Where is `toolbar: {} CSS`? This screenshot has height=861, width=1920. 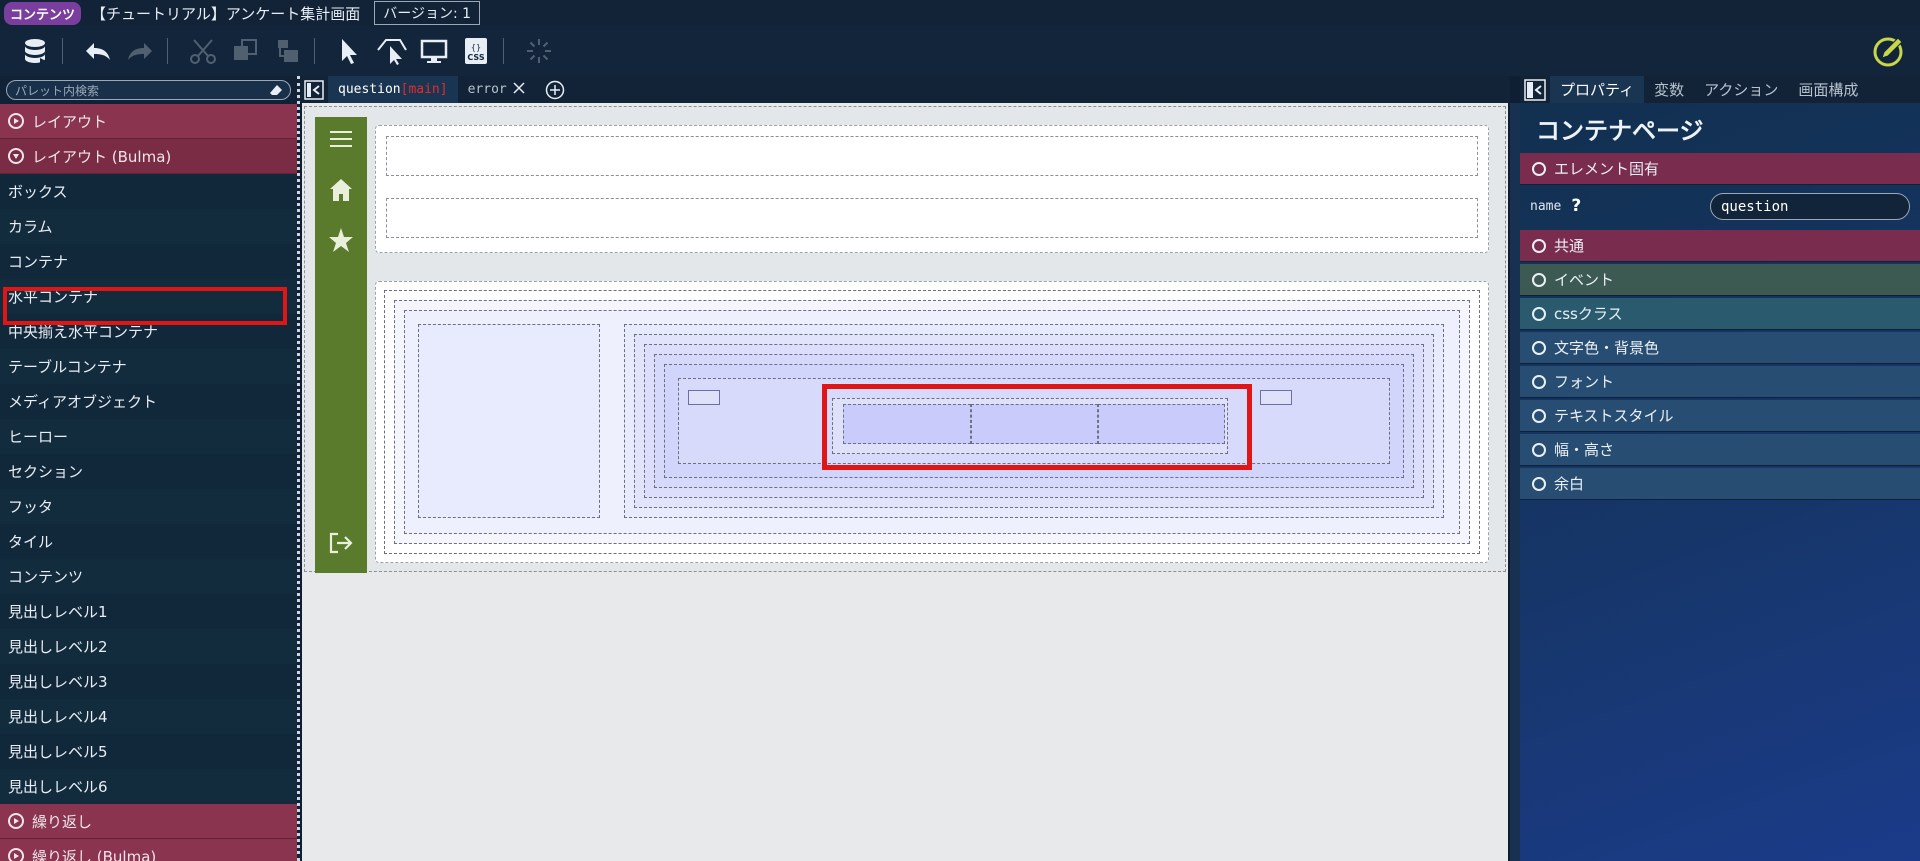 toolbar: {} CSS is located at coordinates (960, 51).